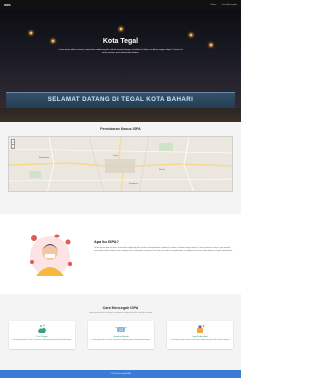 The height and width of the screenshot is (378, 320). I want to click on mask-icon, so click(121, 329).